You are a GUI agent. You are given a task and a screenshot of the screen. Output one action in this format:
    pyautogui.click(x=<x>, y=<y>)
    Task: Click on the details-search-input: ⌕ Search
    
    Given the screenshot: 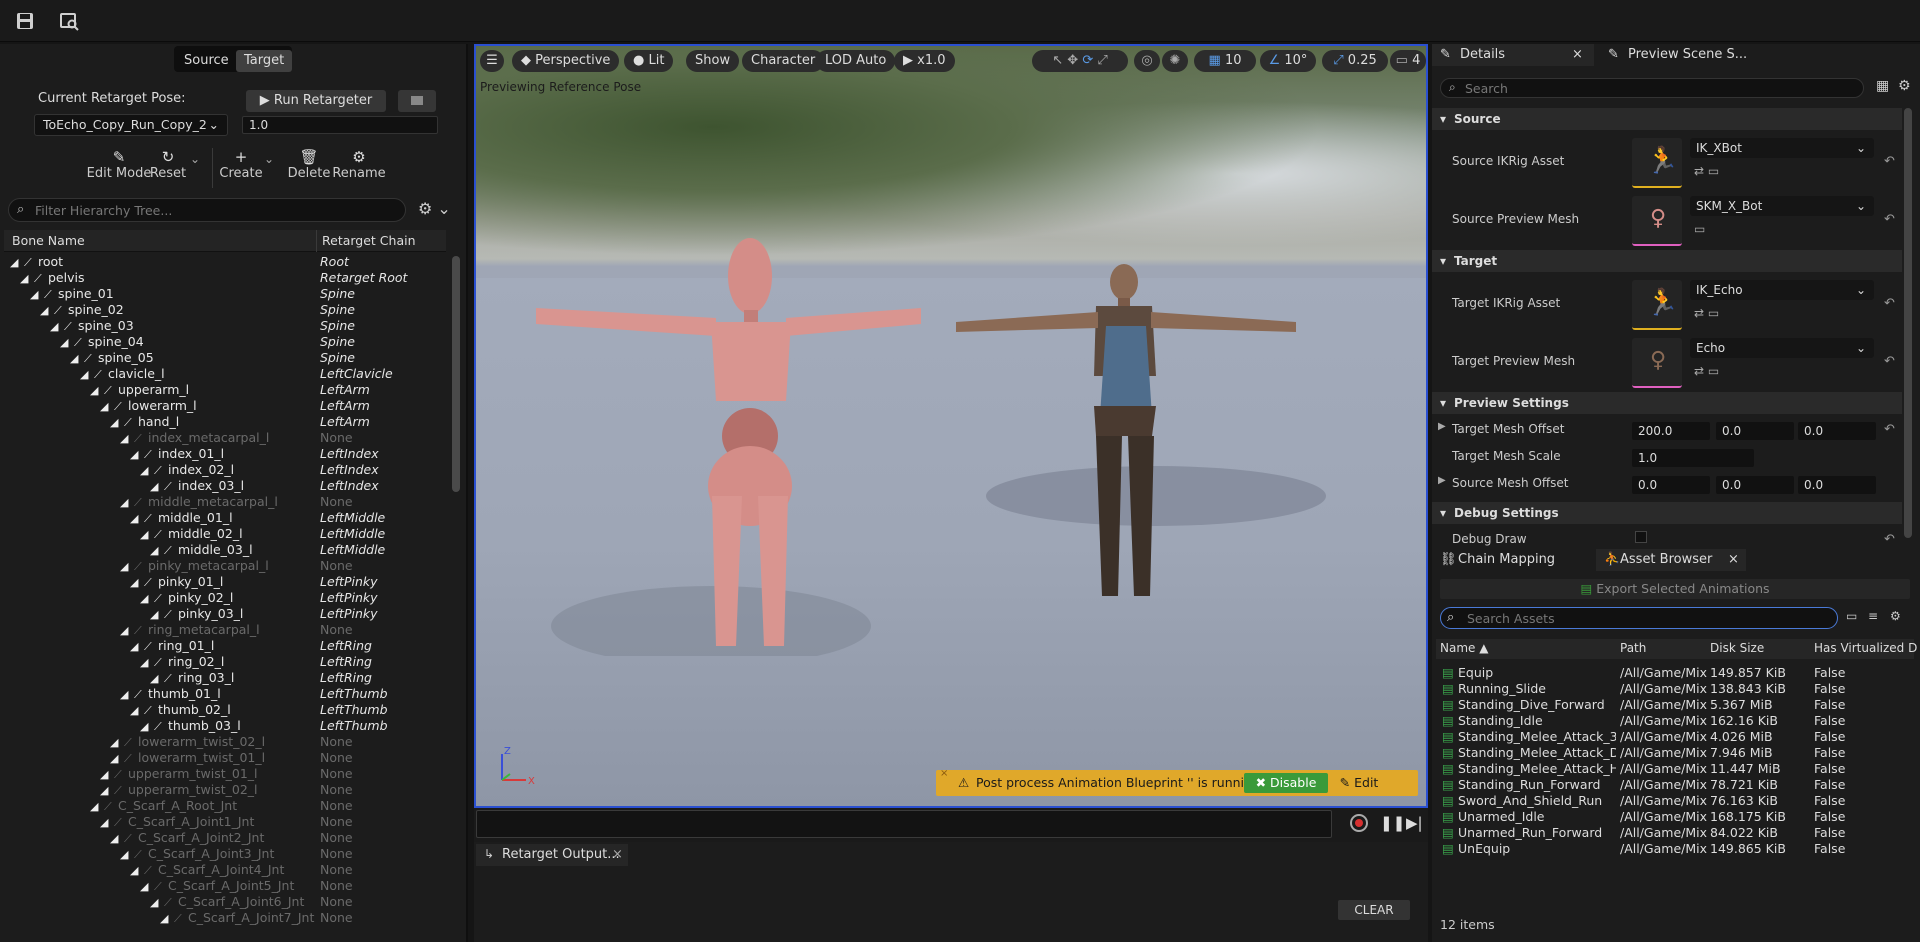 What is the action you would take?
    pyautogui.click(x=1652, y=88)
    